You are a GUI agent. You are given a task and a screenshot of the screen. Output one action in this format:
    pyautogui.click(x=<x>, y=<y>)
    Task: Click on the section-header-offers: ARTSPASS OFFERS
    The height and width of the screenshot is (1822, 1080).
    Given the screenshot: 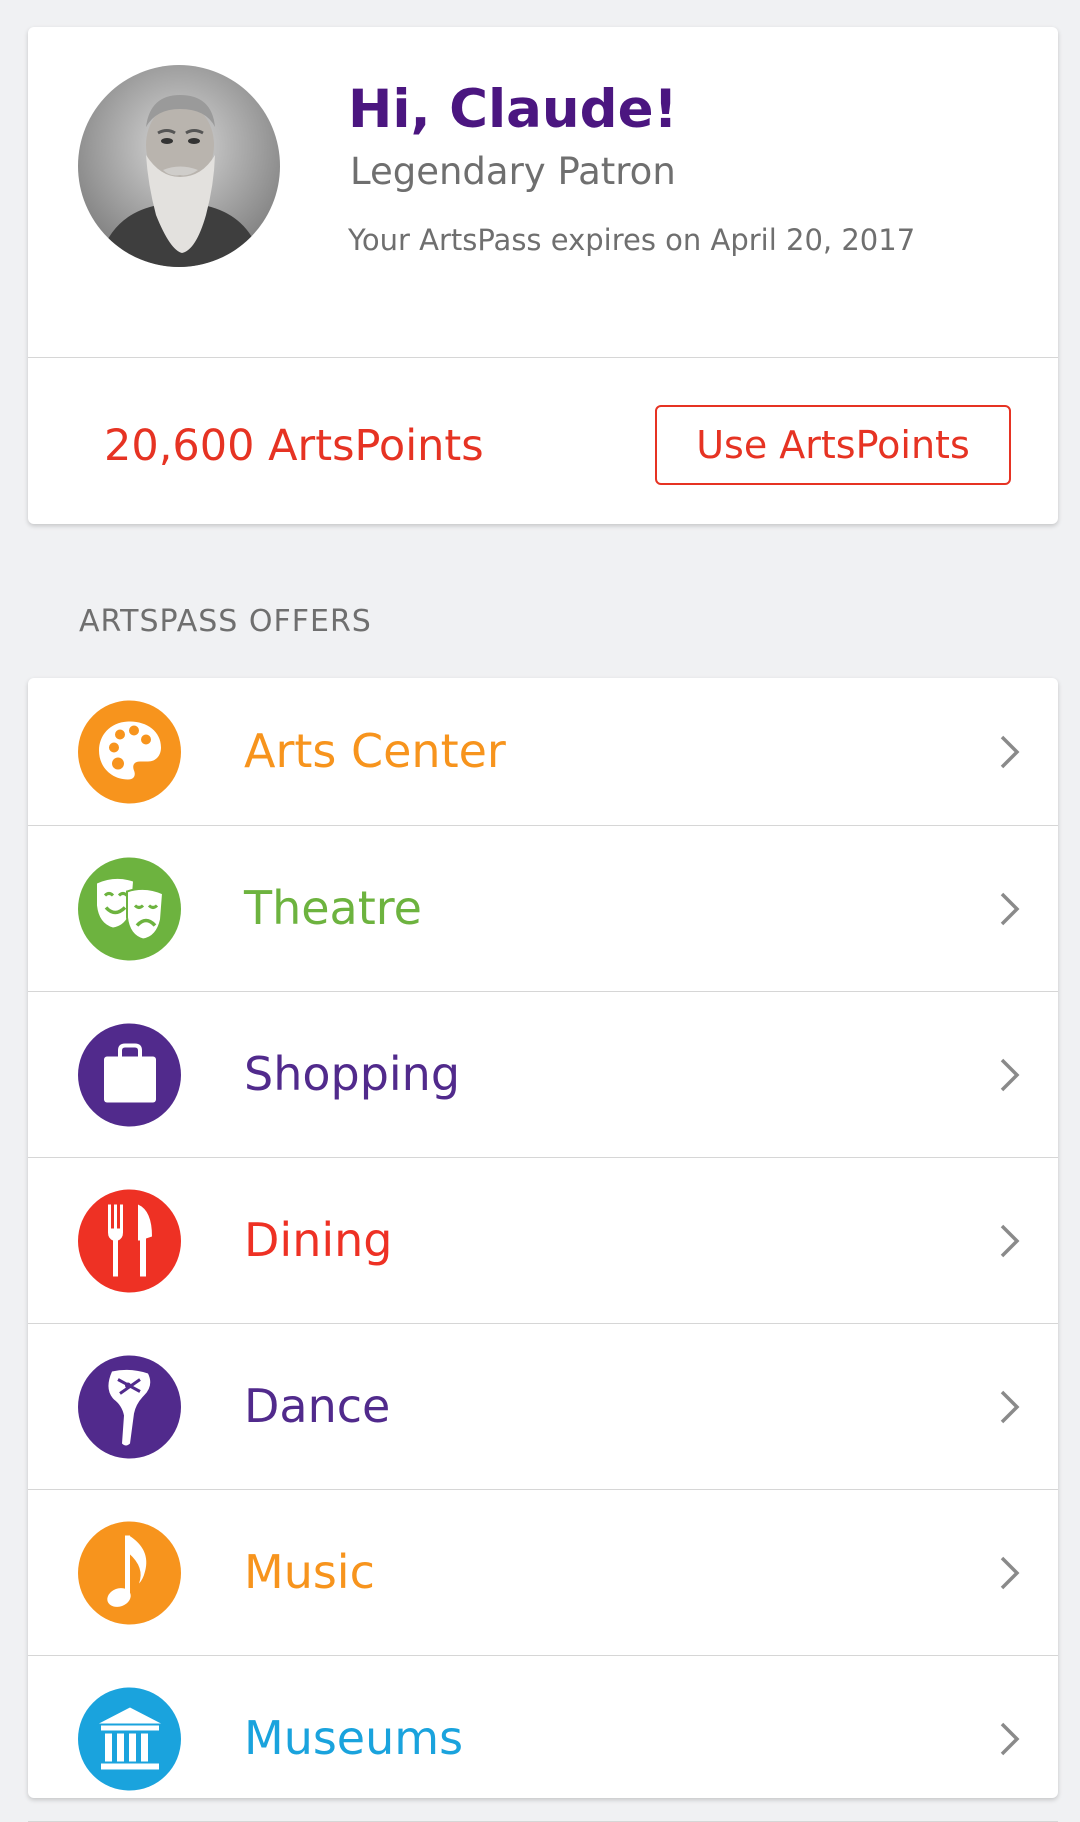 What is the action you would take?
    pyautogui.click(x=225, y=621)
    